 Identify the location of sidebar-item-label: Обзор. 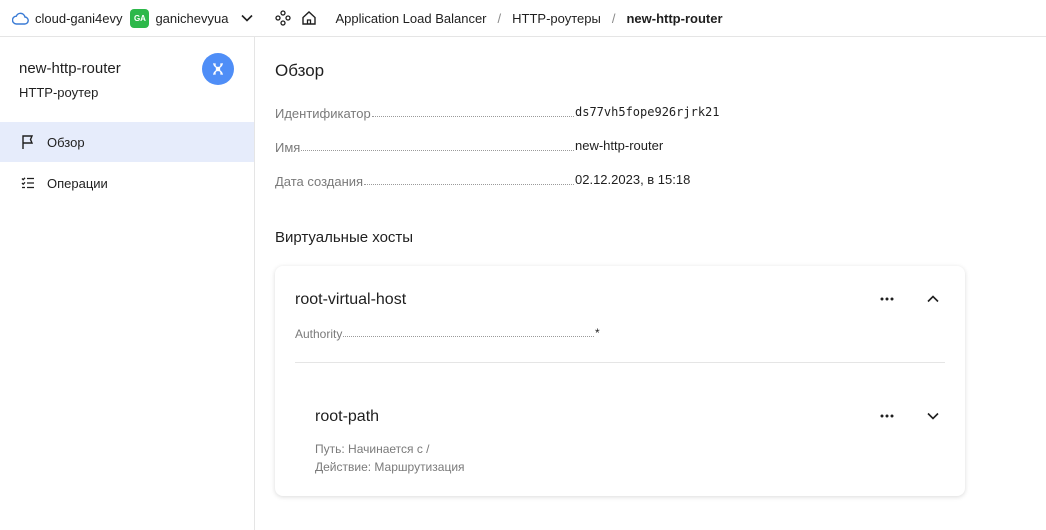
(66, 142).